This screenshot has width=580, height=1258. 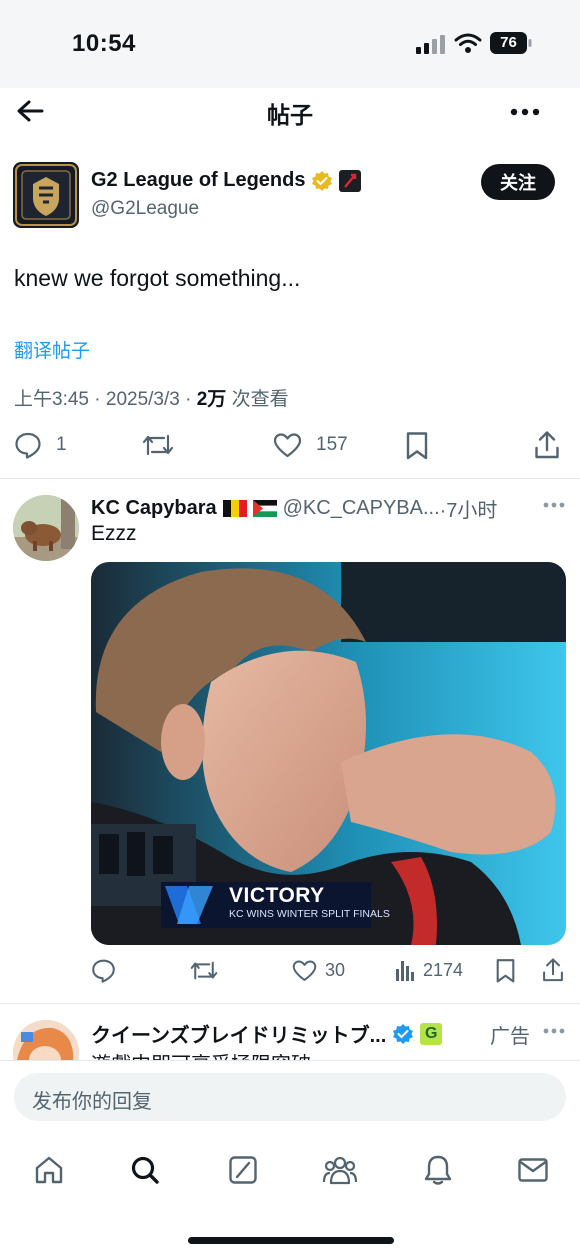 What do you see at coordinates (508, 42) in the screenshot?
I see `battery-level: 76` at bounding box center [508, 42].